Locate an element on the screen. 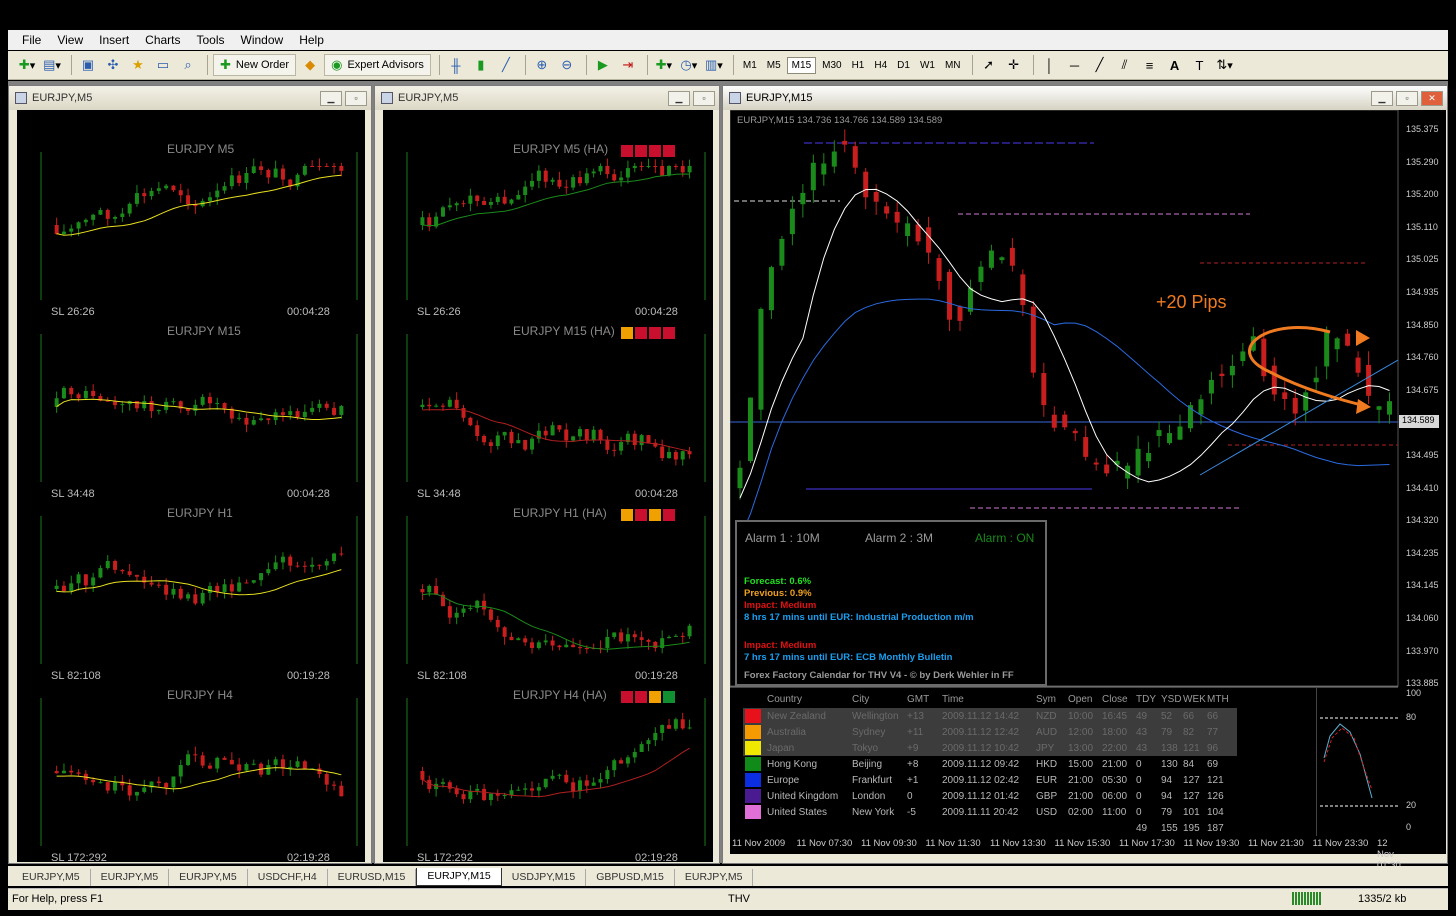 The width and height of the screenshot is (1456, 916). crosshair-icon: ✛ is located at coordinates (1014, 65).